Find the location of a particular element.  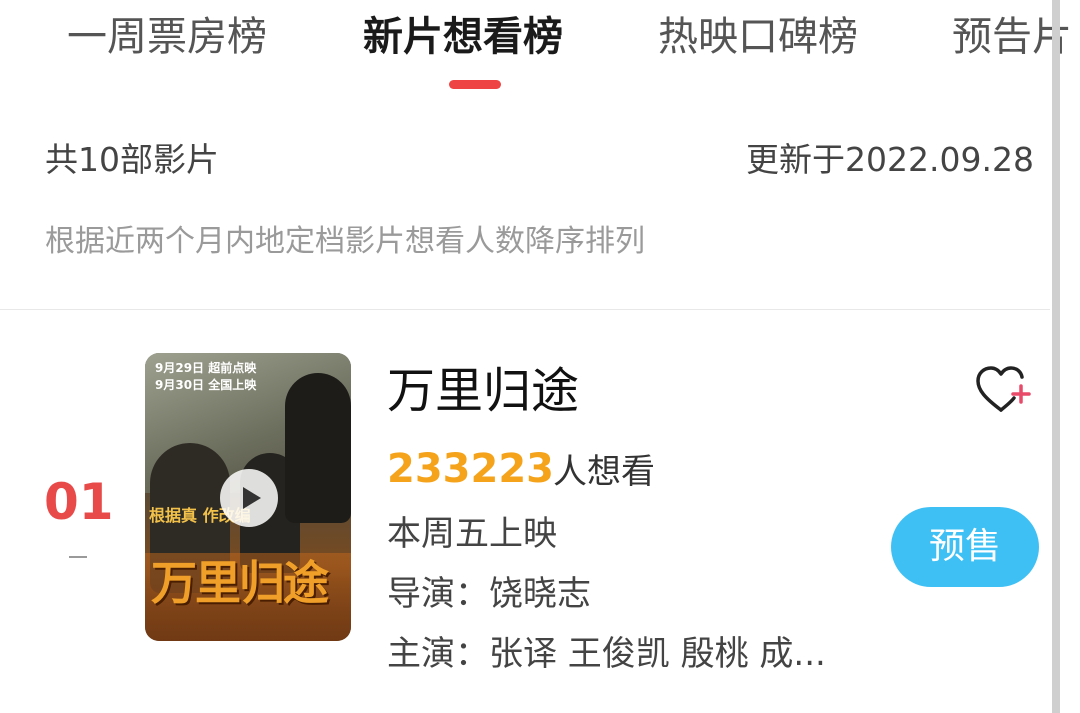

poster-date-line: 9月29日 超前点映 is located at coordinates (206, 368).